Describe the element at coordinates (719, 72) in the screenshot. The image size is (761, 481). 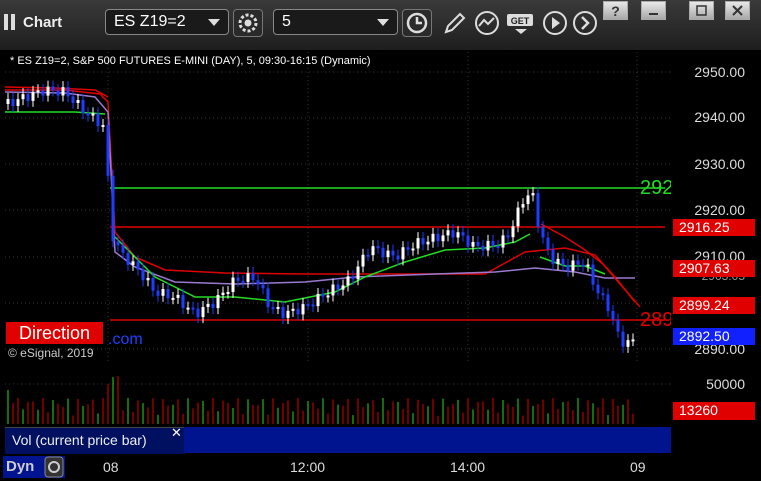
I see `price-axis-label: 2950.00` at that location.